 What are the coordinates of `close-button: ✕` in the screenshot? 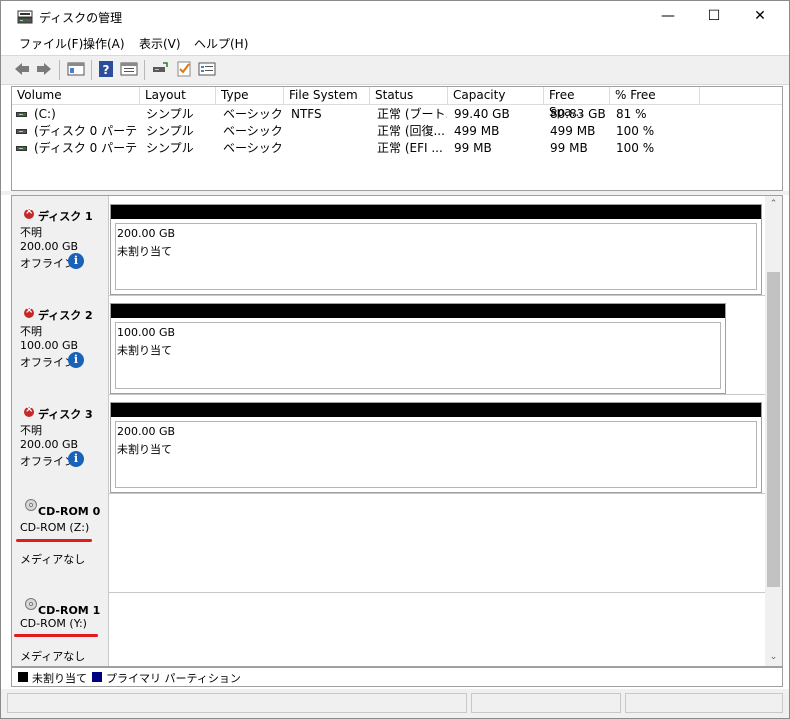 It's located at (760, 17).